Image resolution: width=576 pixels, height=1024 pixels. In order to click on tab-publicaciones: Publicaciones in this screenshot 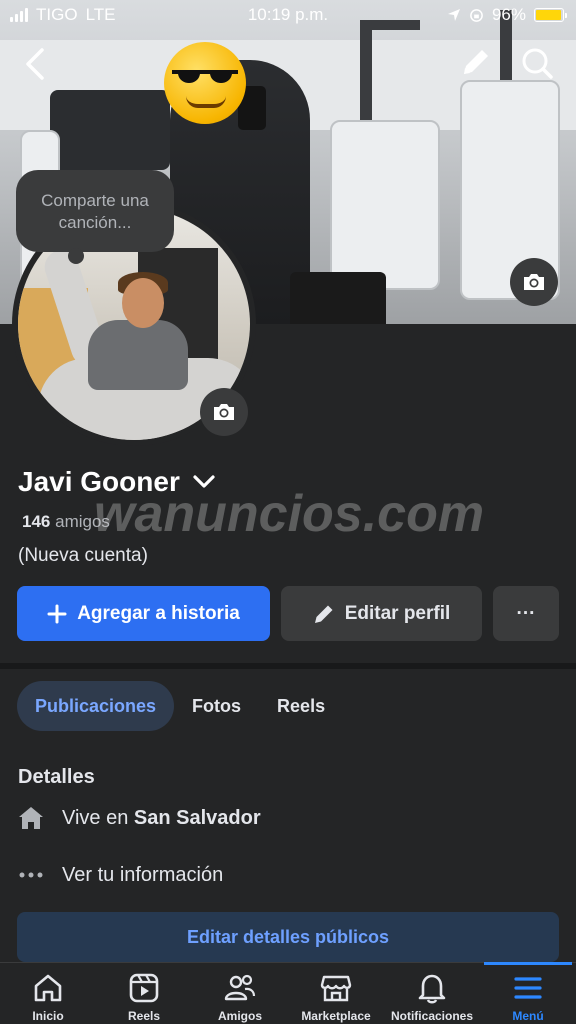, I will do `click(96, 706)`.